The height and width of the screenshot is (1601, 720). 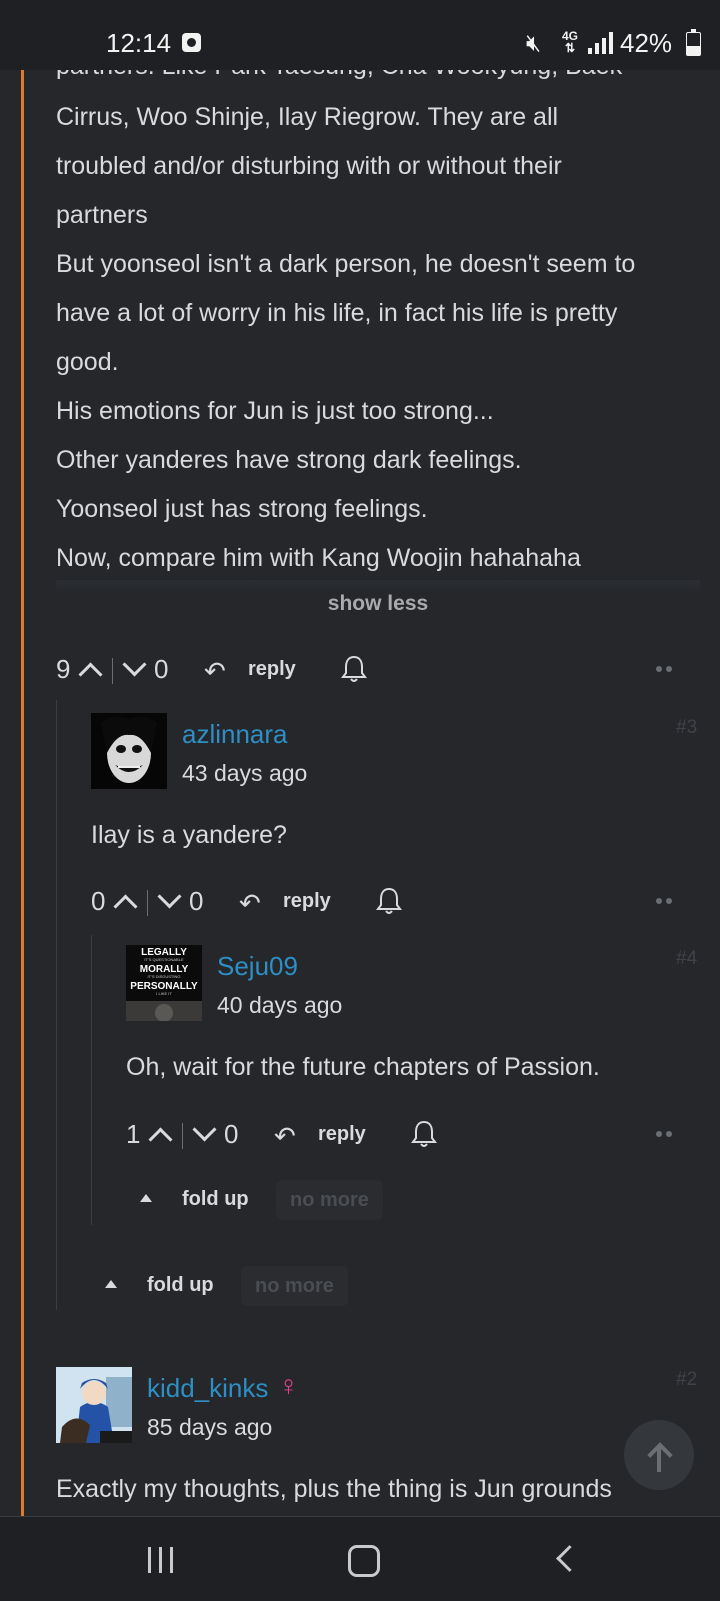 What do you see at coordinates (376, 670) in the screenshot?
I see `comment-actions: 9 0 ↶ reply` at bounding box center [376, 670].